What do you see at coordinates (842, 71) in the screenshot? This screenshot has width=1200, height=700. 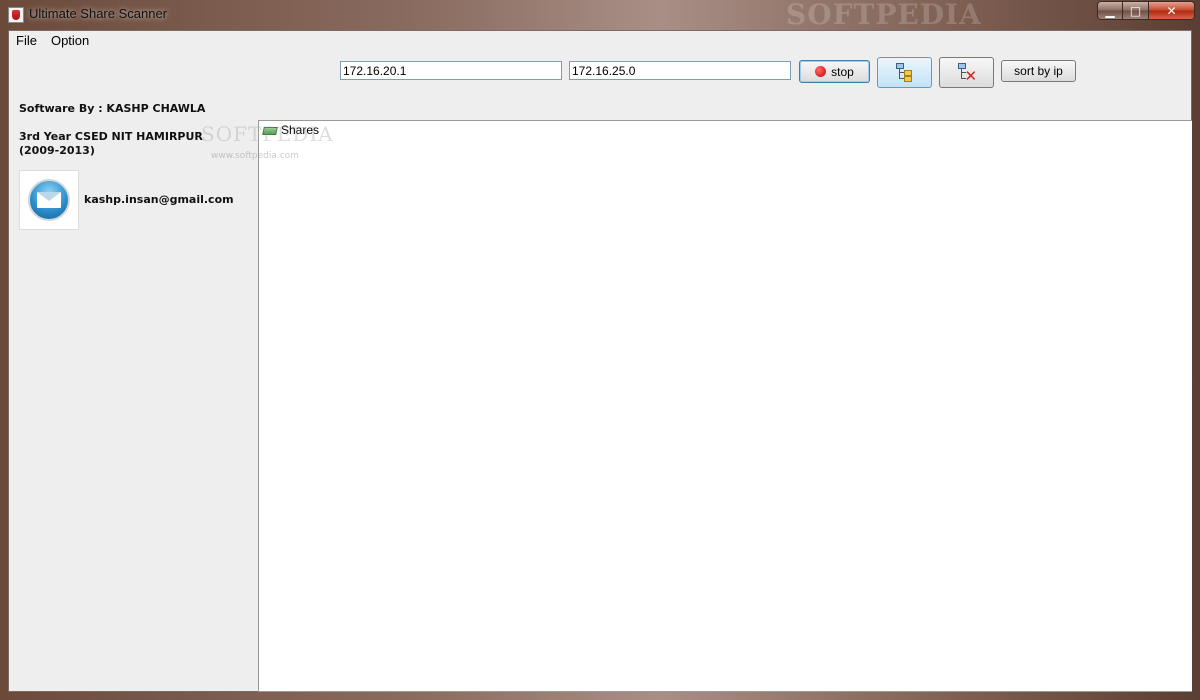 I see `stop-label: stop` at bounding box center [842, 71].